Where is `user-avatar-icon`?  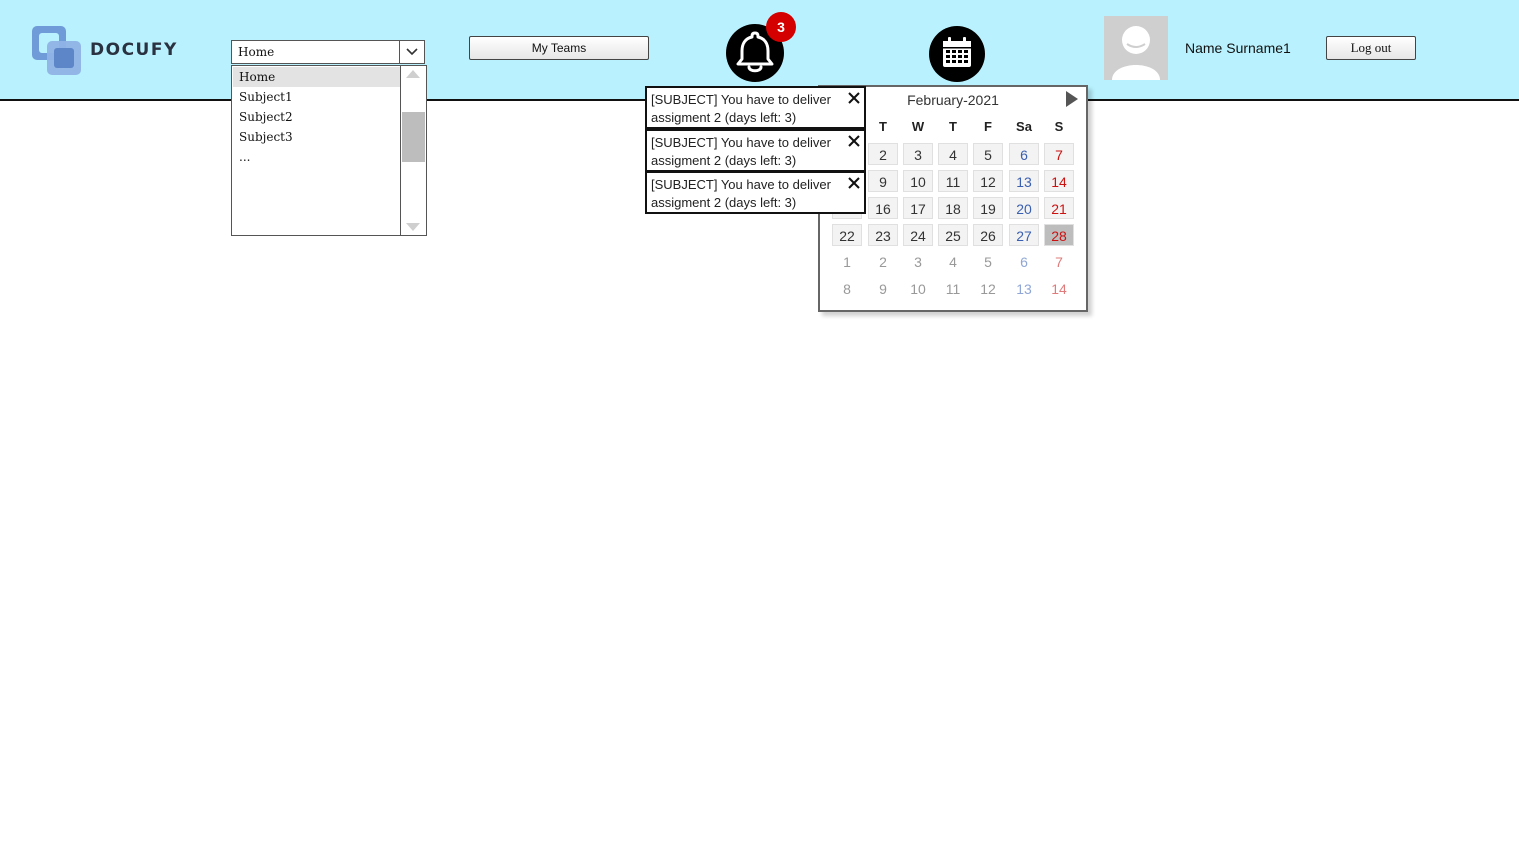 user-avatar-icon is located at coordinates (1136, 48).